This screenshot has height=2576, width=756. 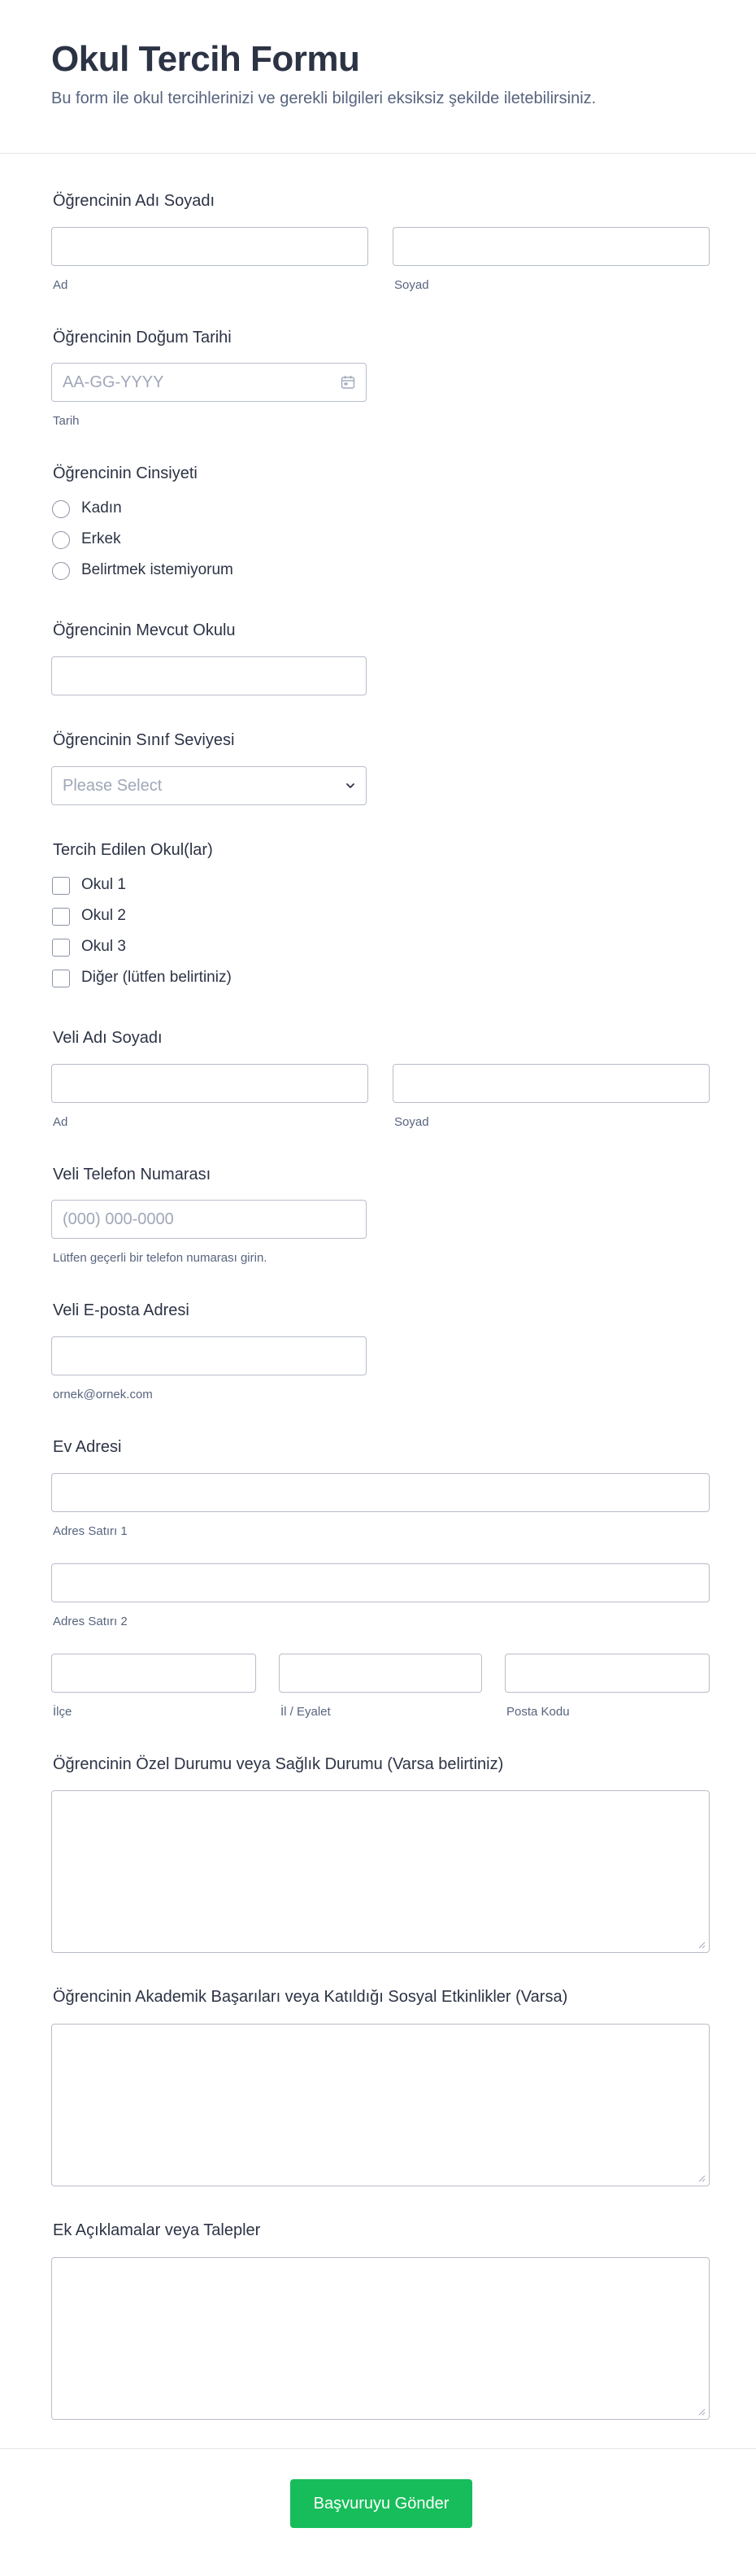 What do you see at coordinates (209, 1355) in the screenshot?
I see `parent-email-input` at bounding box center [209, 1355].